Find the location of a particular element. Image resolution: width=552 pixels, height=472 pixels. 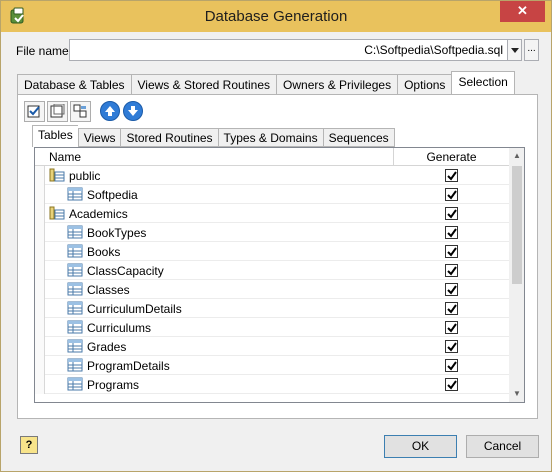

subtab-views: Views is located at coordinates (99, 137).